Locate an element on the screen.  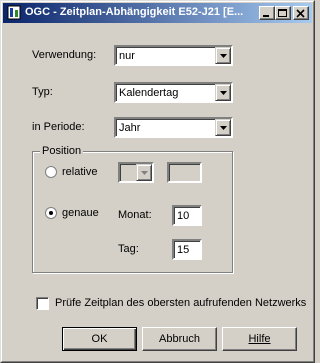
close-button is located at coordinates (301, 13).